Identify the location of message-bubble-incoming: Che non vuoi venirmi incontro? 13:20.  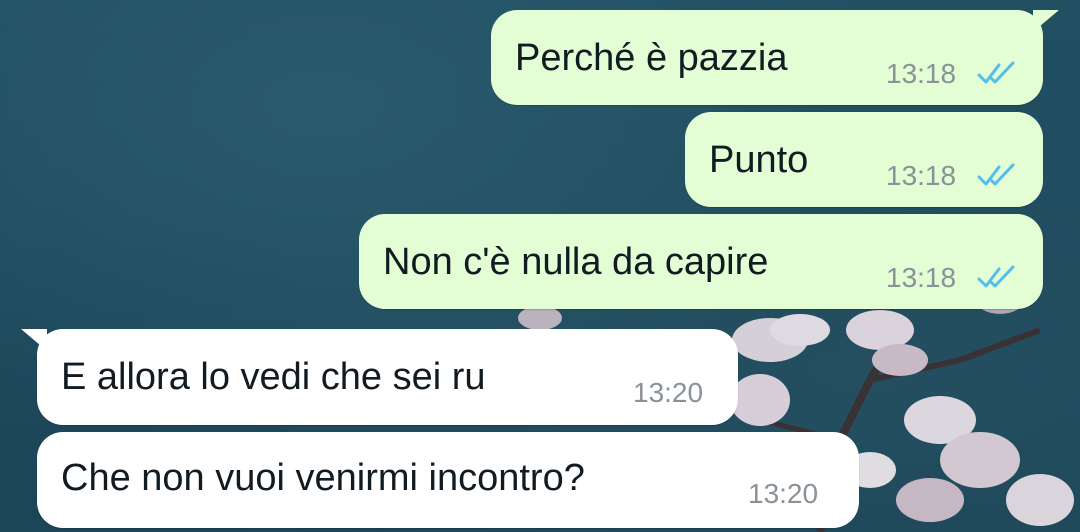
(448, 480).